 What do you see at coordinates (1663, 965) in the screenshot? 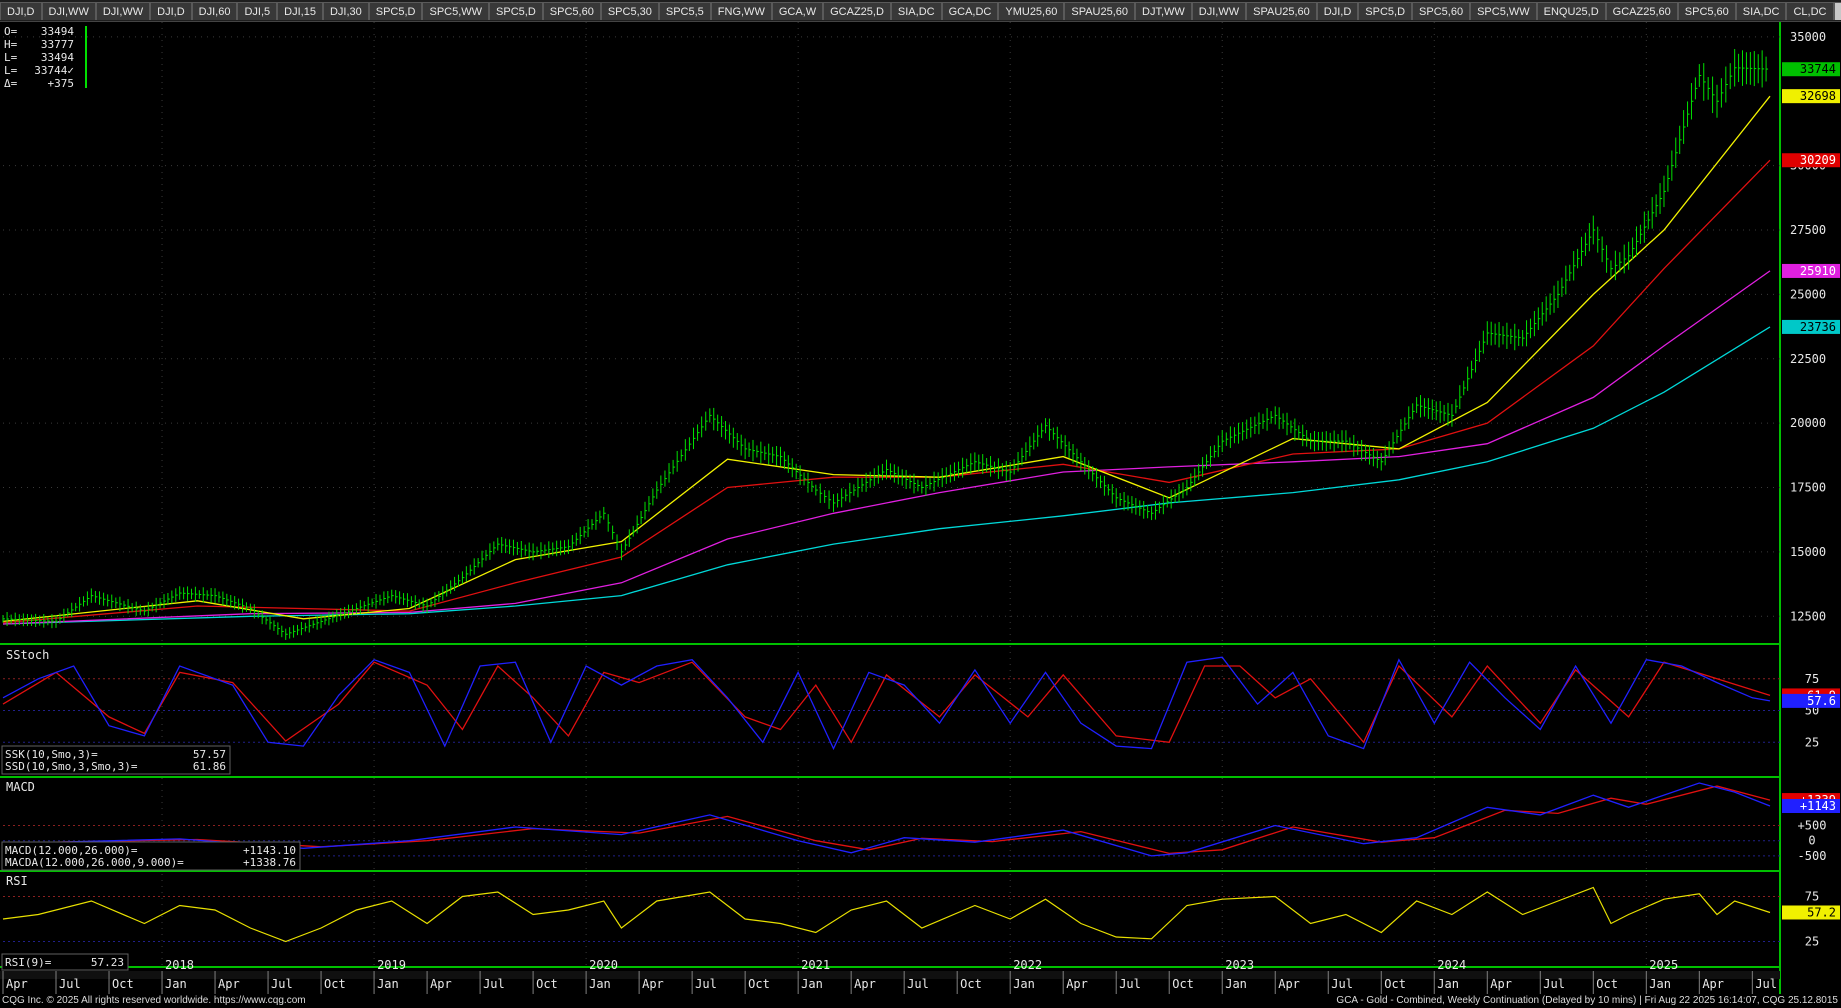
I see `year-label: 2025` at bounding box center [1663, 965].